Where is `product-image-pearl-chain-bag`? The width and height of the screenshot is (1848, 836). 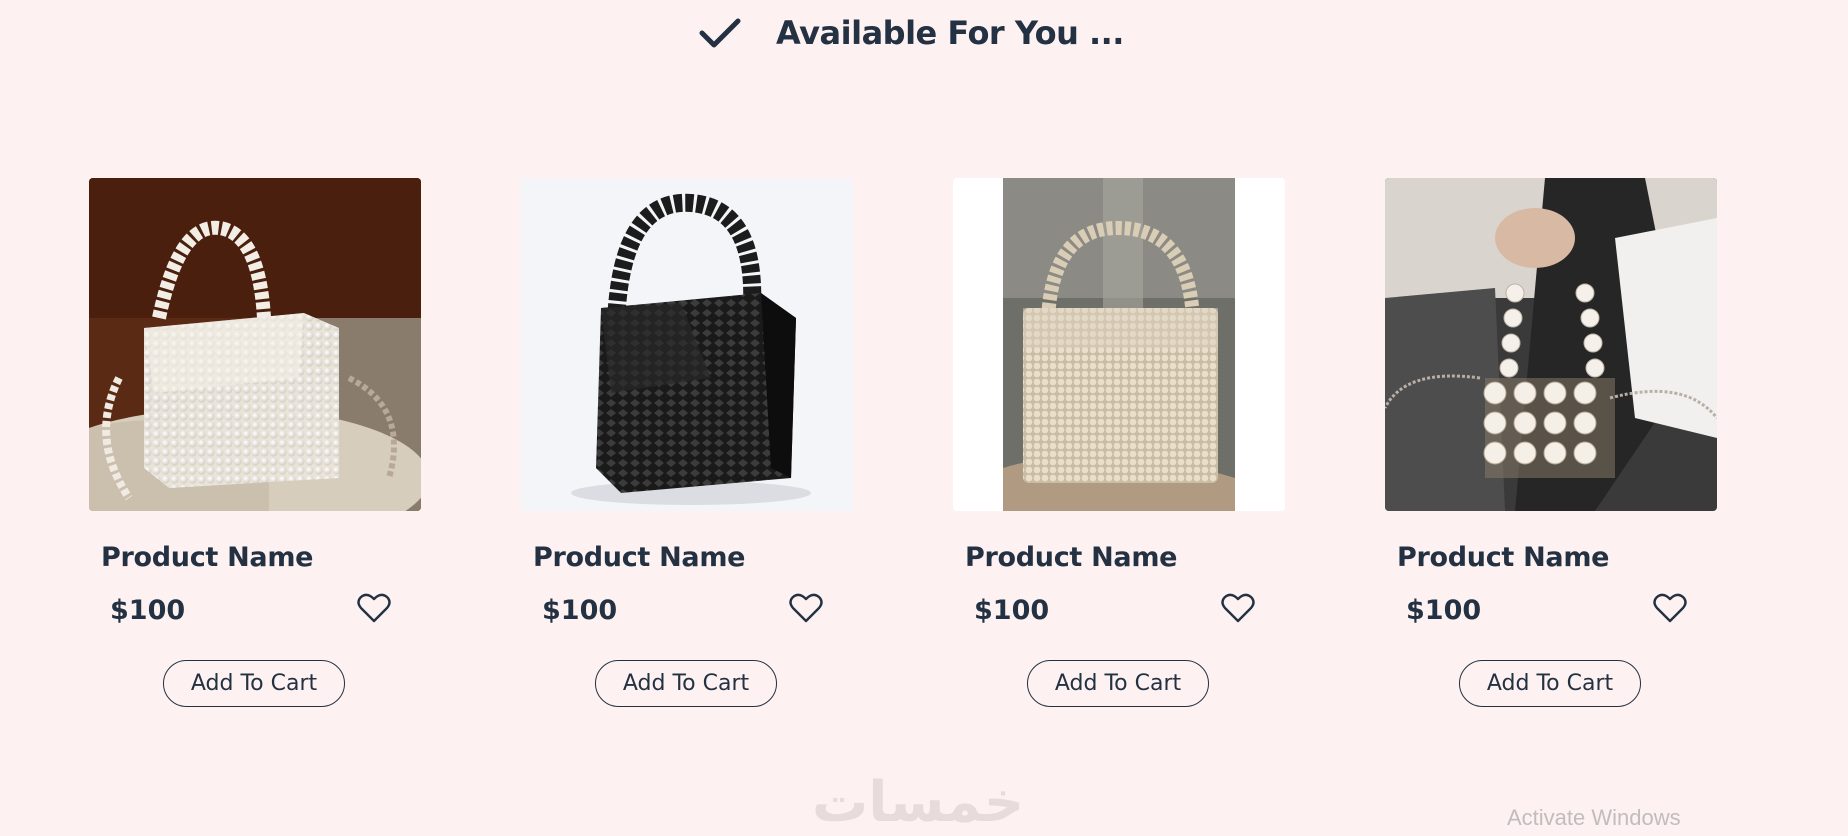
product-image-pearl-chain-bag is located at coordinates (1551, 344).